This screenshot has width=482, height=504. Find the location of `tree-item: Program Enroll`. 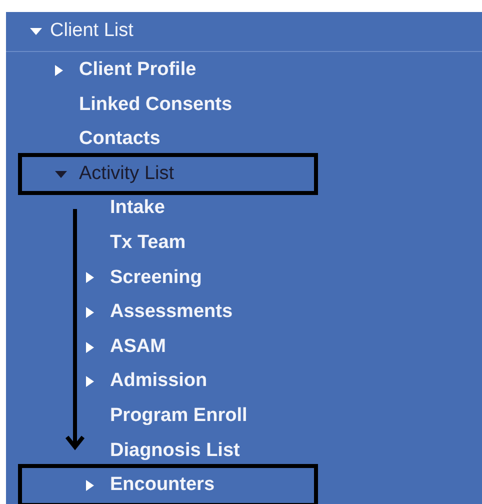

tree-item: Program Enroll is located at coordinates (168, 416).